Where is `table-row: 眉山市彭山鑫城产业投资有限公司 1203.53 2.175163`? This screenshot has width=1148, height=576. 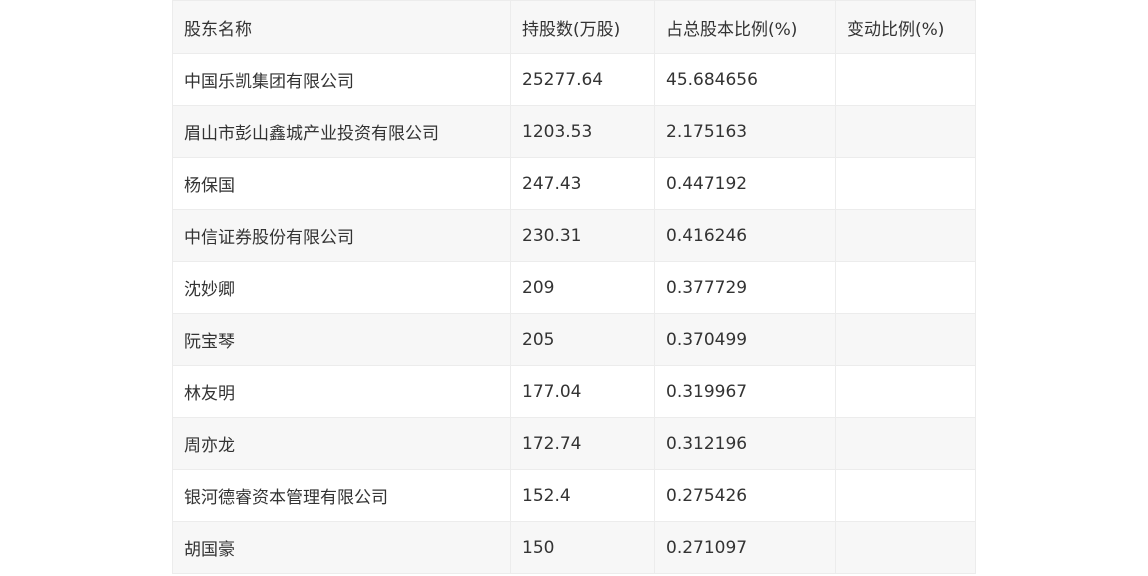
table-row: 眉山市彭山鑫城产业投资有限公司 1203.53 2.175163 is located at coordinates (574, 131).